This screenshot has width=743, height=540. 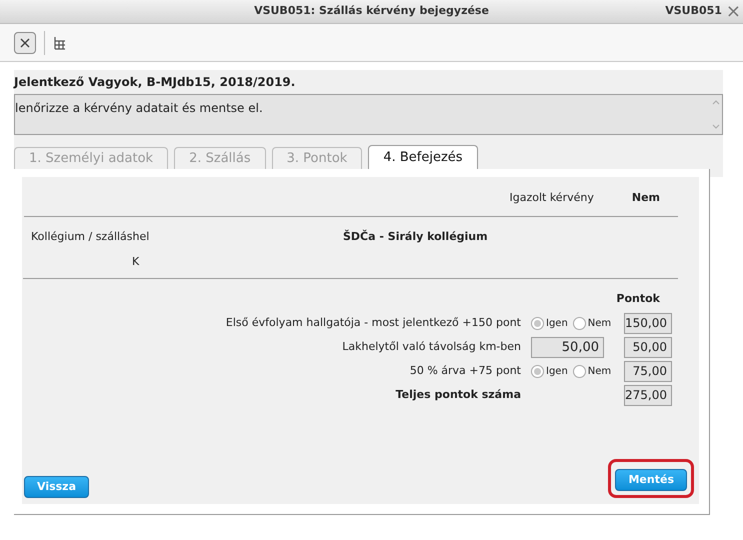 What do you see at coordinates (465, 370) in the screenshot?
I see `row-label: 50 % árva +75 pont` at bounding box center [465, 370].